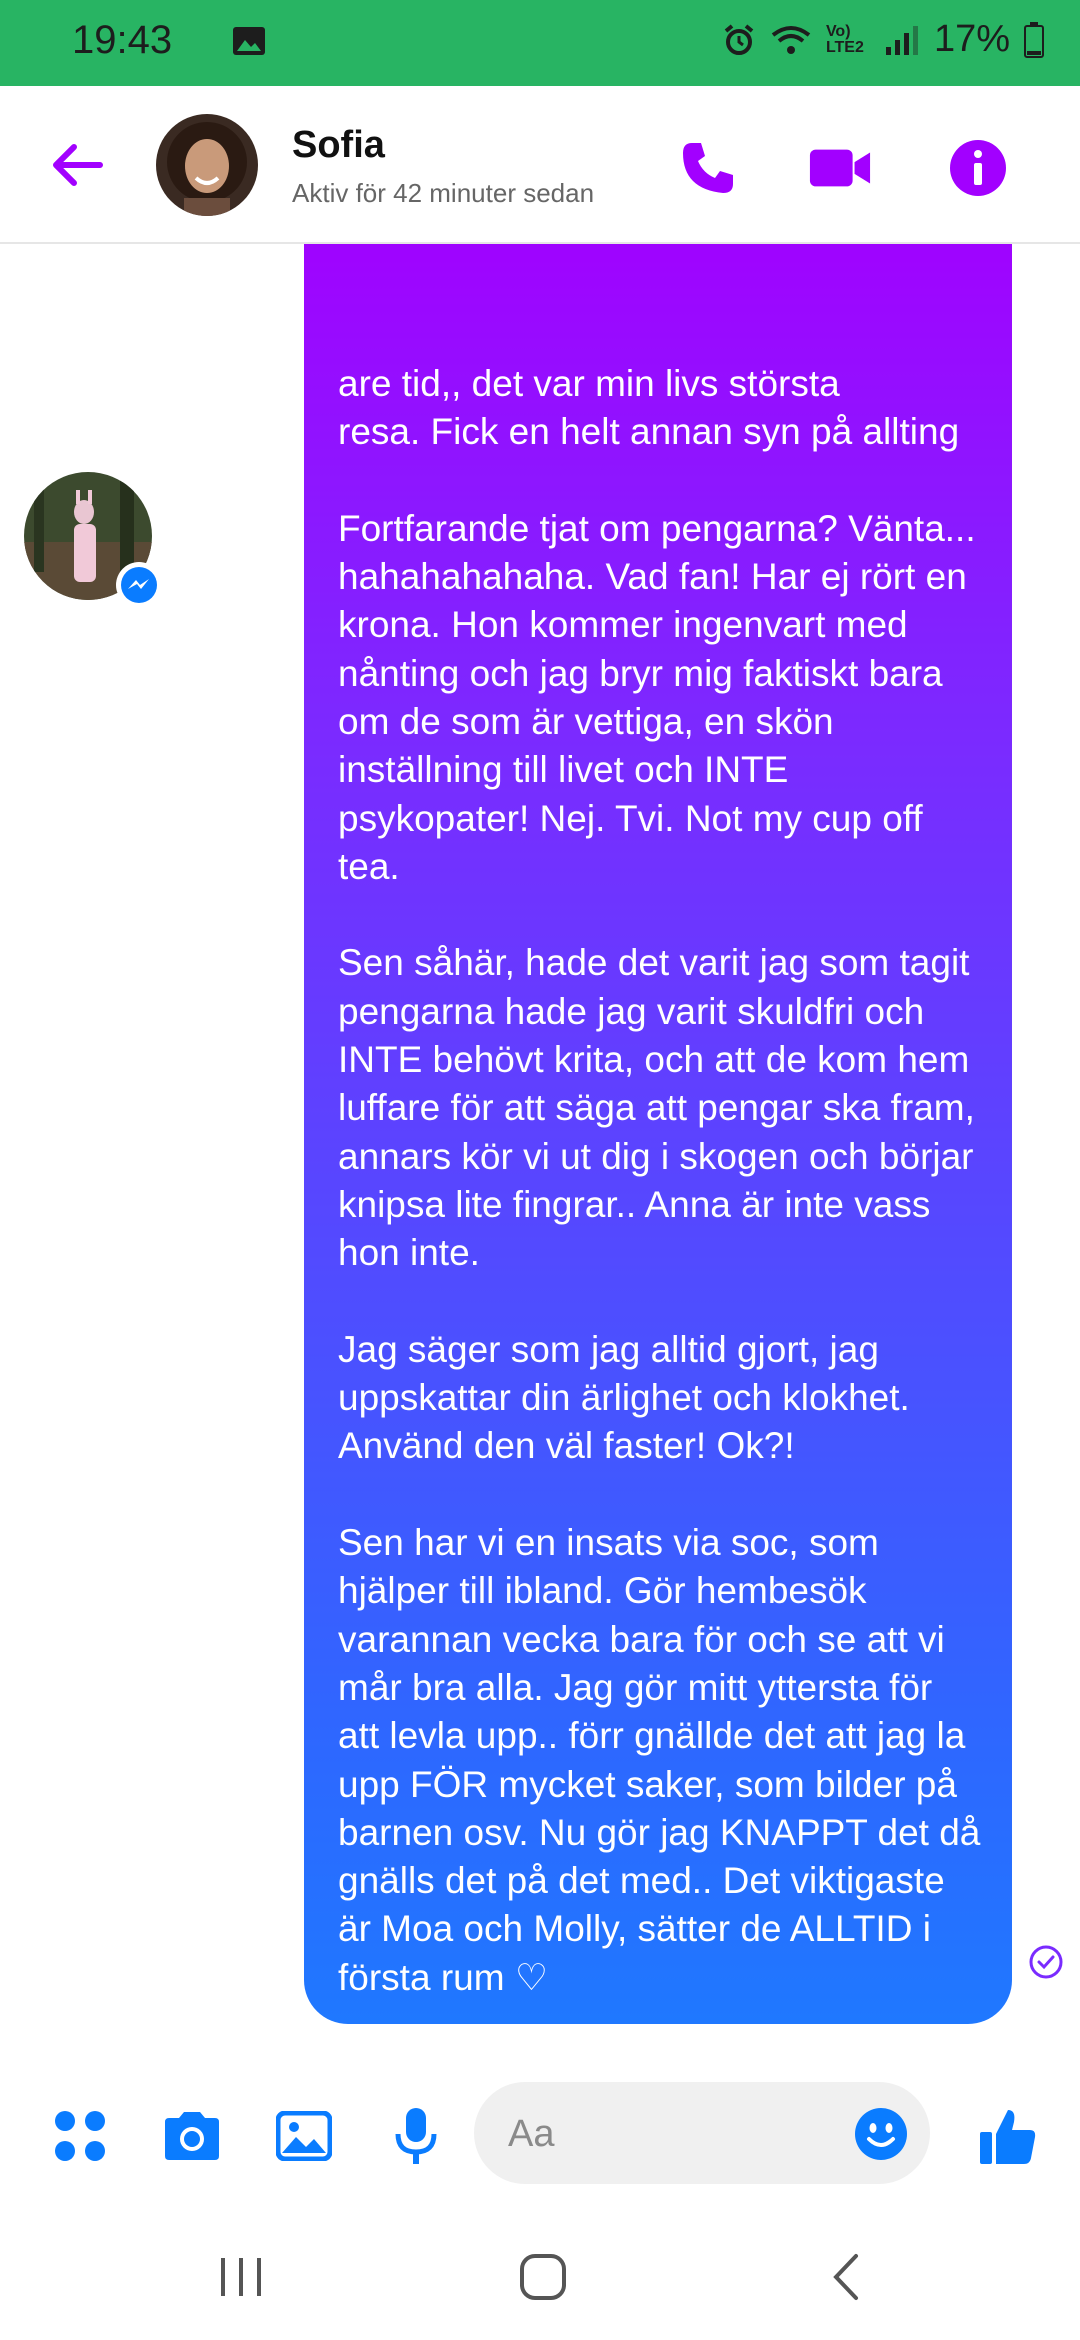 This screenshot has height=2340, width=1080. I want to click on composer-bar, so click(540, 2134).